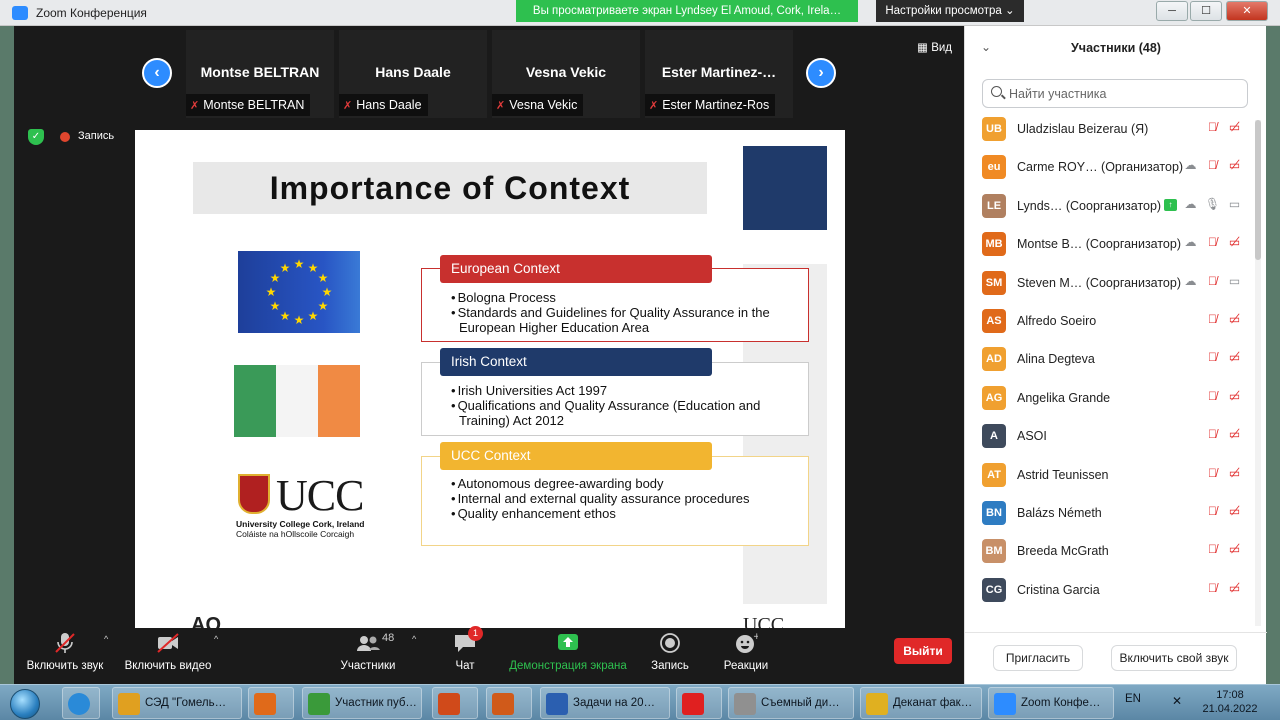  What do you see at coordinates (1258, 190) in the screenshot?
I see `scrollbar-thumb` at bounding box center [1258, 190].